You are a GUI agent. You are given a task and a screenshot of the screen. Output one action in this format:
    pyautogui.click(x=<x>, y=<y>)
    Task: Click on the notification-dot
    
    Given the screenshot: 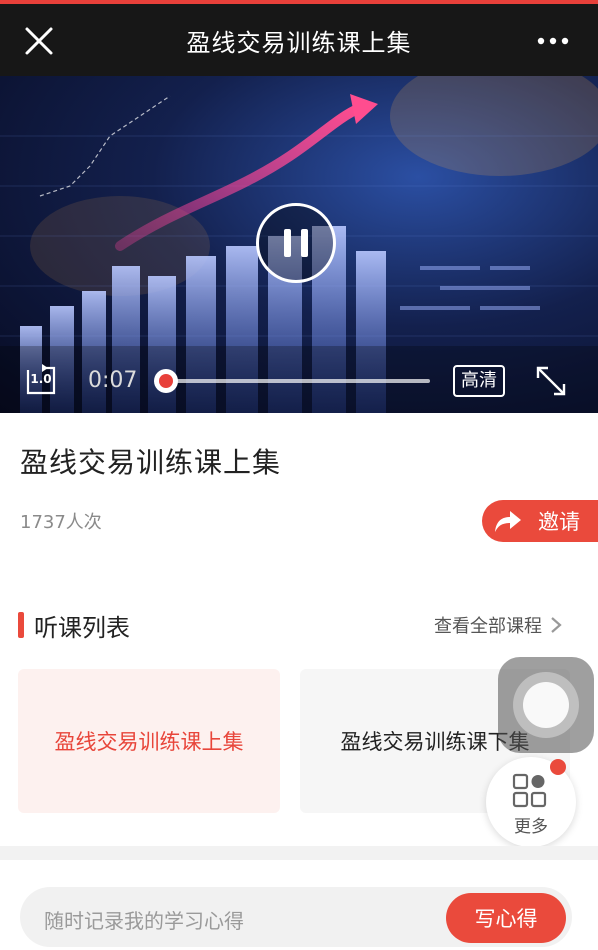 What is the action you would take?
    pyautogui.click(x=558, y=767)
    